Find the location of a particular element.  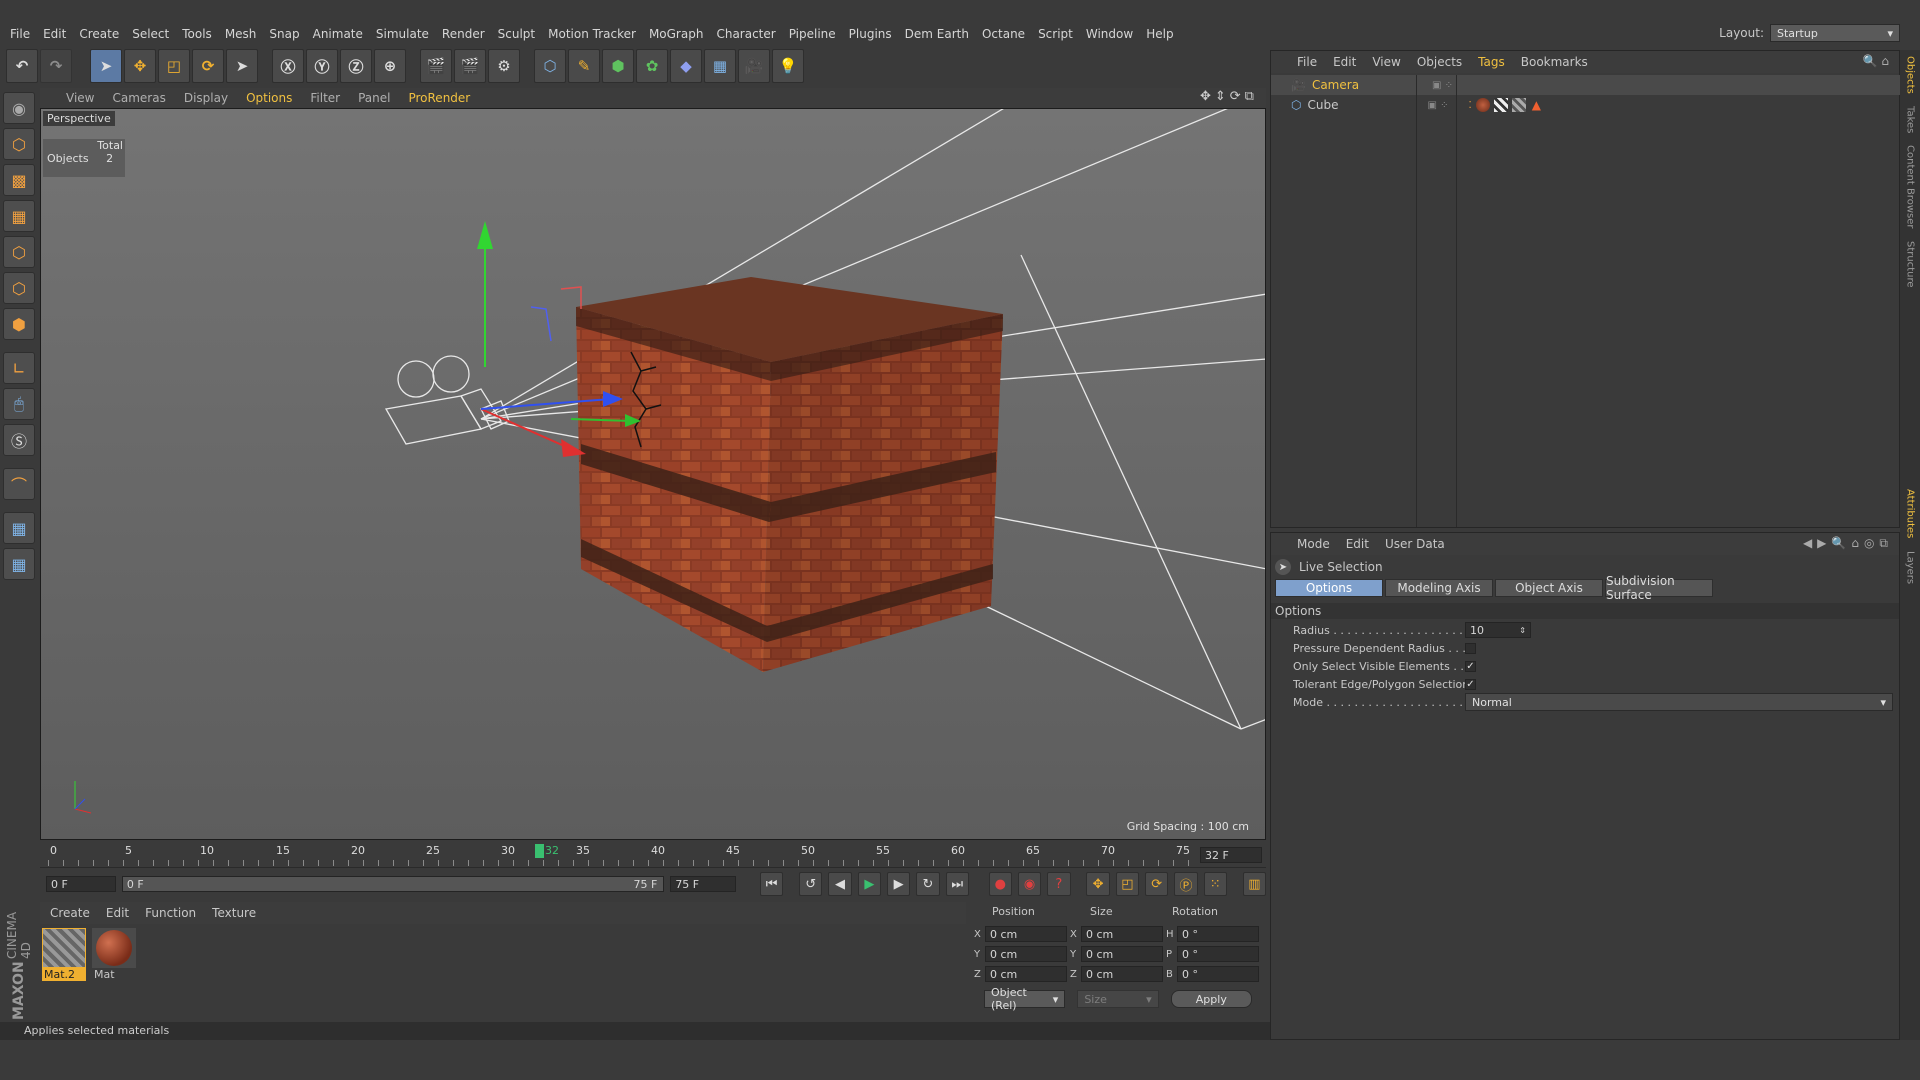

range-slider: 0 F 75 F is located at coordinates (393, 884).